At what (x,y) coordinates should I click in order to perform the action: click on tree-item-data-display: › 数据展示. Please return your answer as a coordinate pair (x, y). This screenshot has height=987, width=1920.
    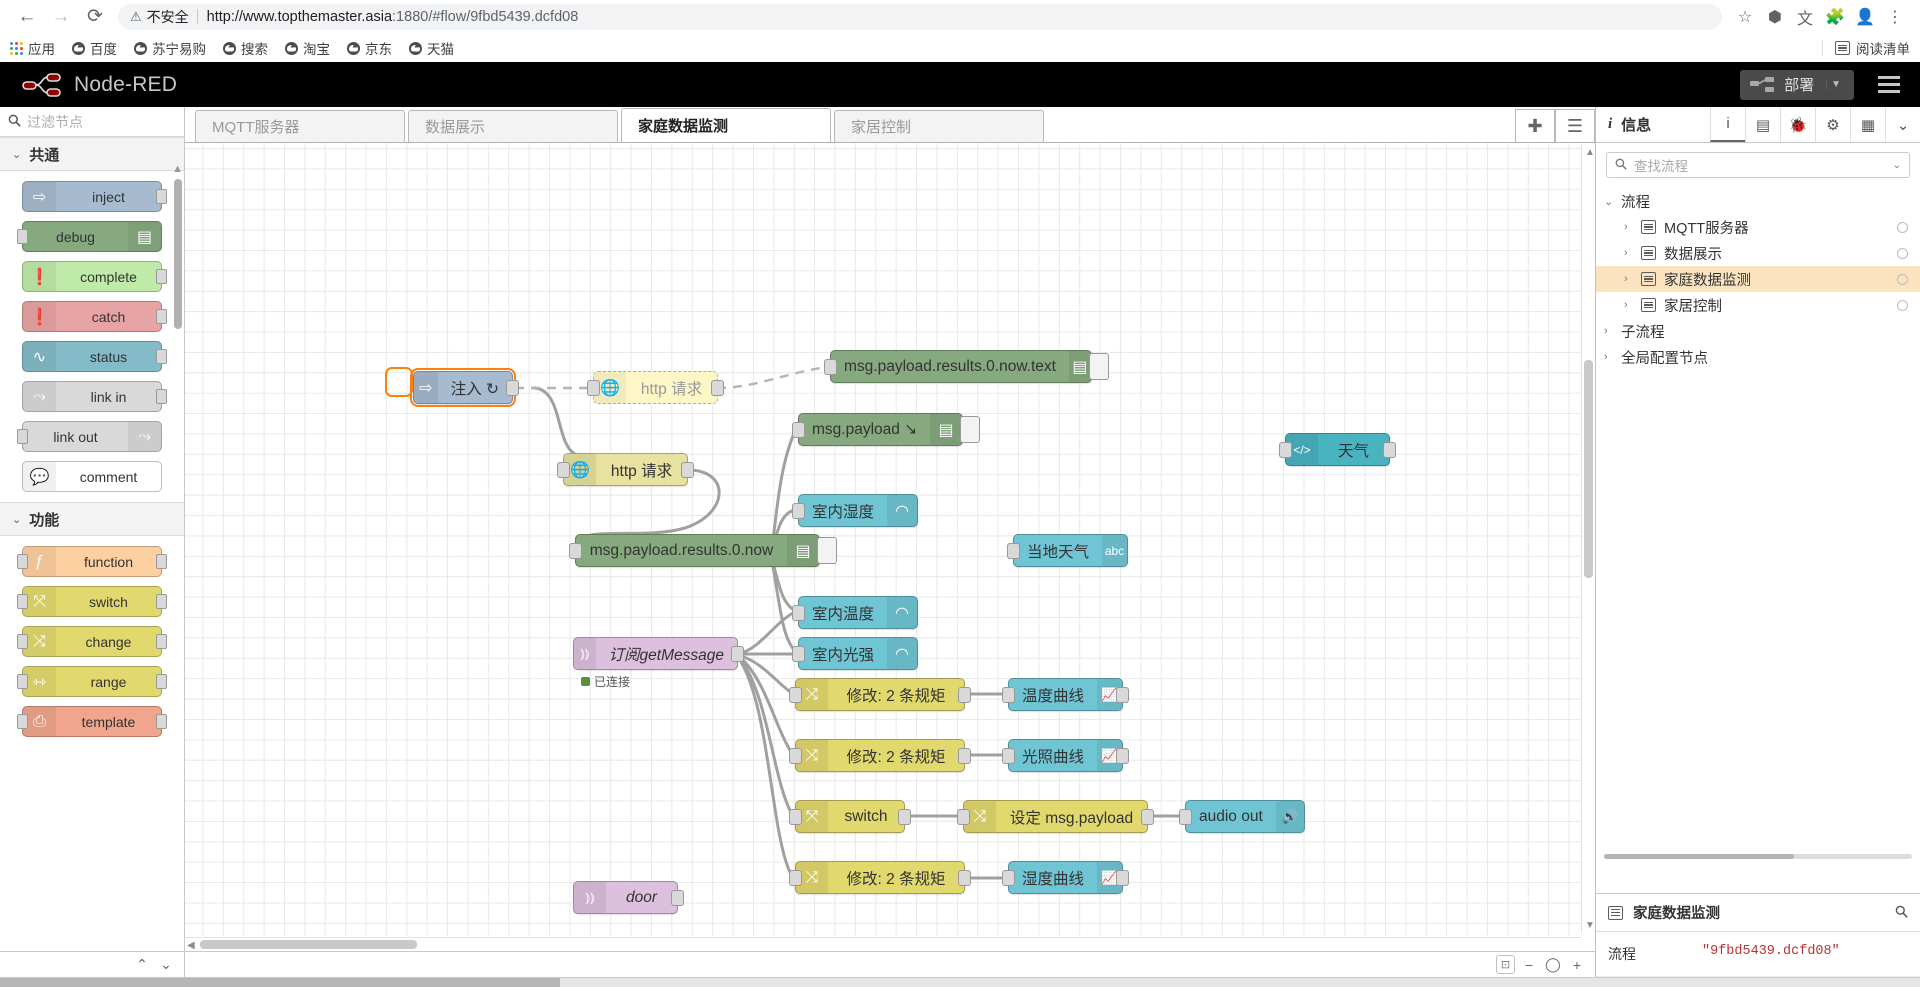
    Looking at the image, I should click on (1758, 253).